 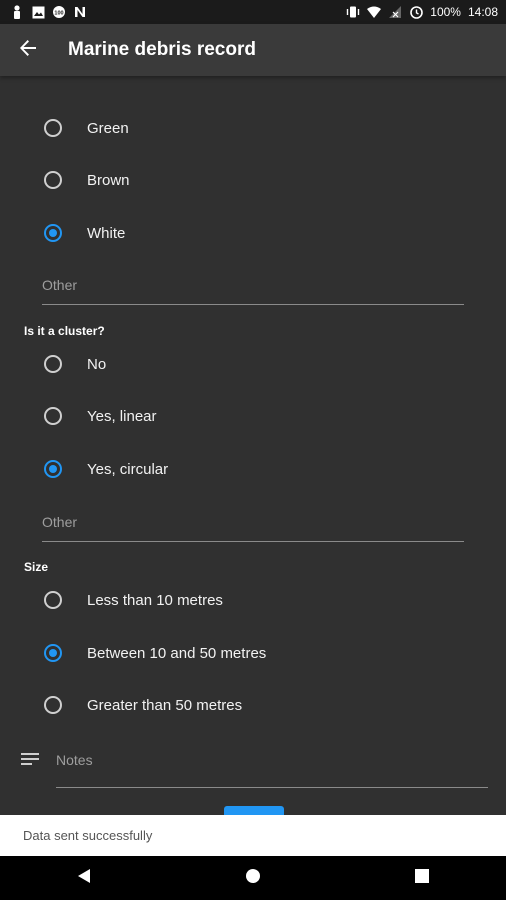 What do you see at coordinates (374, 12) in the screenshot?
I see `wifi-icon` at bounding box center [374, 12].